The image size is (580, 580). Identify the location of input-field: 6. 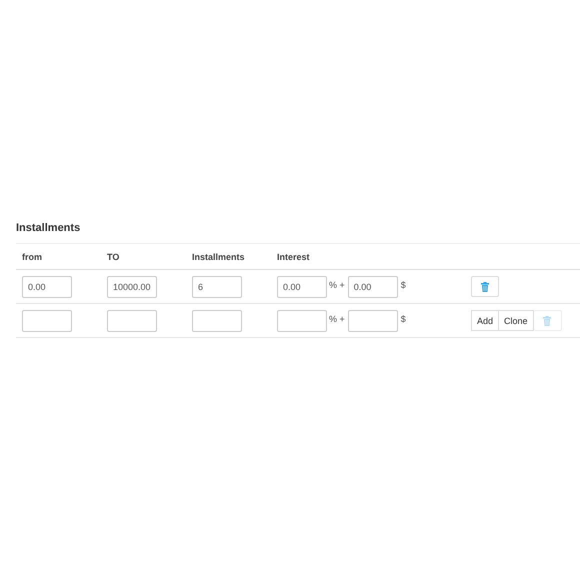
(217, 287).